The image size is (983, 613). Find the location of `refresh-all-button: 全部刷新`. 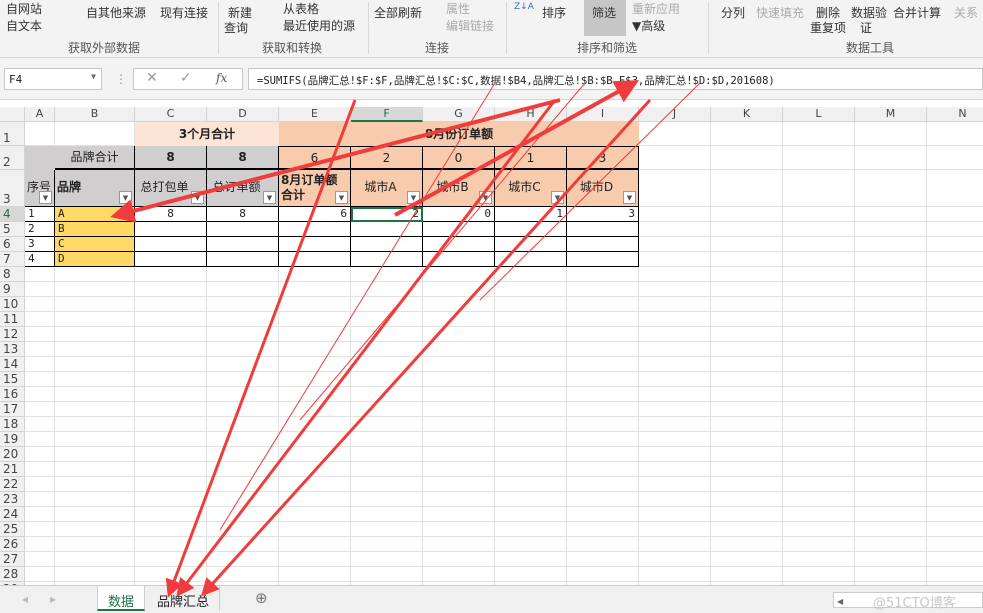

refresh-all-button: 全部刷新 is located at coordinates (398, 12).